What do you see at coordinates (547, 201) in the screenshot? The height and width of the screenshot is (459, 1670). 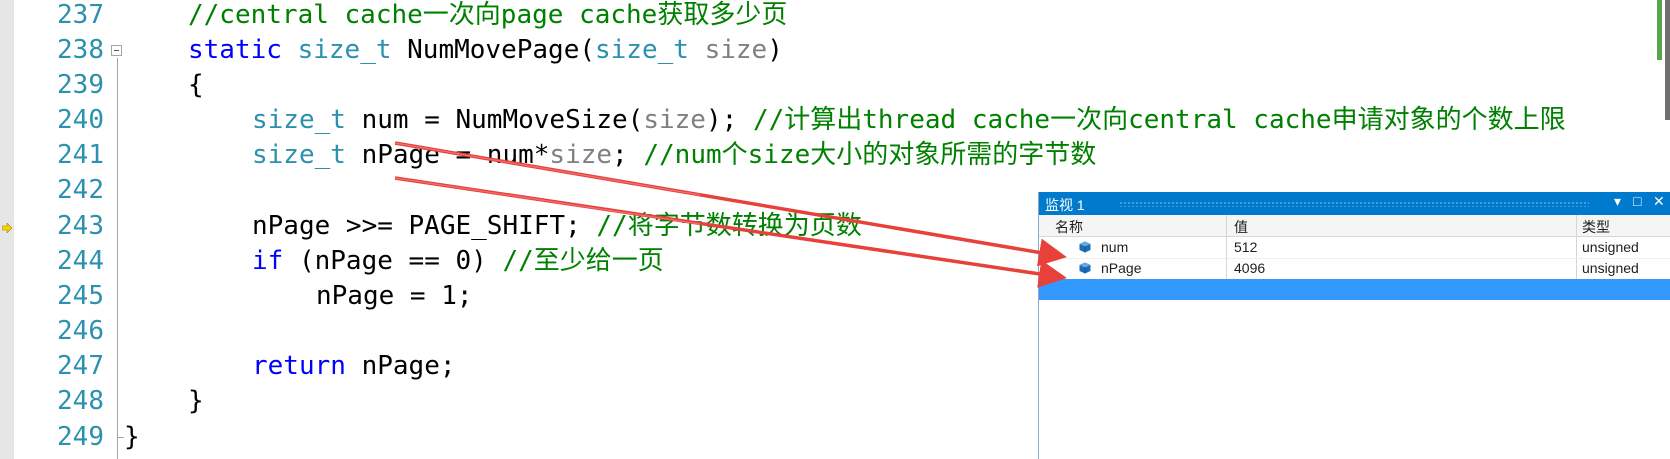 I see `arrow-npage-thin` at bounding box center [547, 201].